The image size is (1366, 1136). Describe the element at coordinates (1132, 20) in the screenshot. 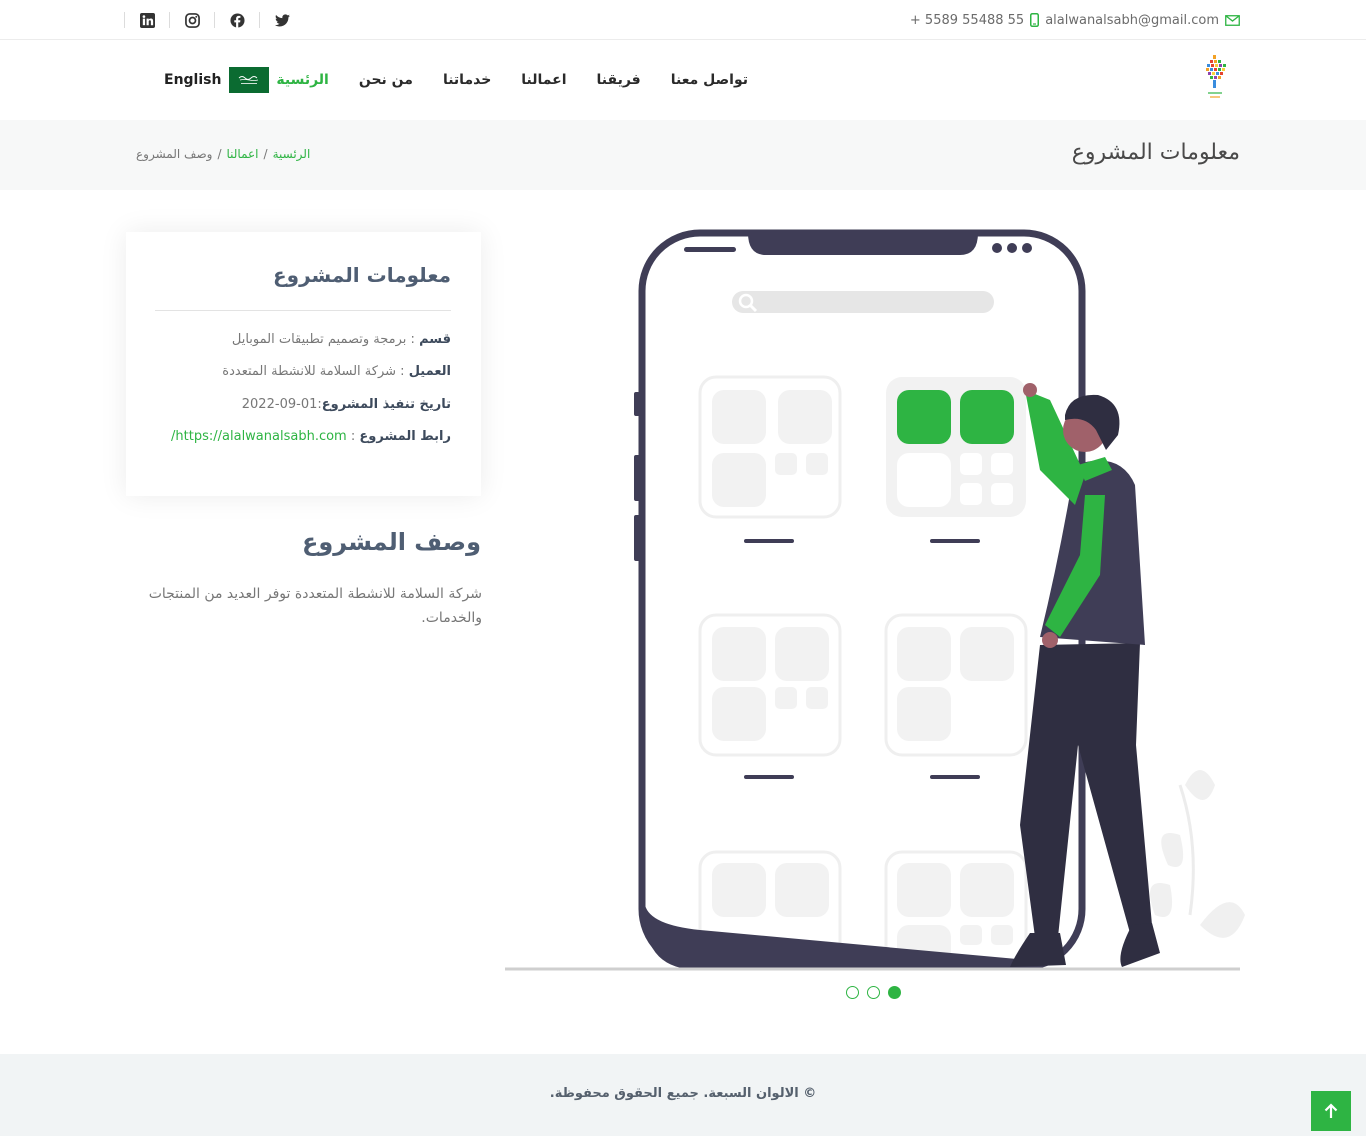

I see `email-address: alalwanalsabh@gmail.com` at that location.